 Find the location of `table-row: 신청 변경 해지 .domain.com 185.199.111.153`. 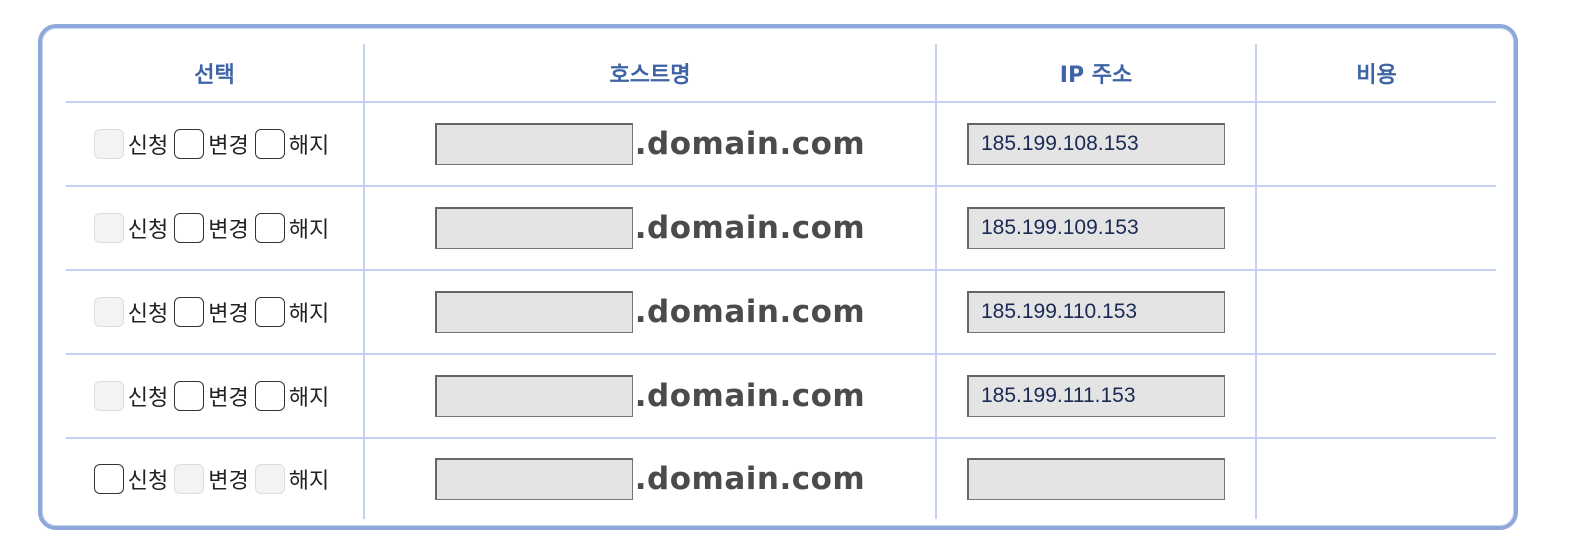

table-row: 신청 변경 해지 .domain.com 185.199.111.153 is located at coordinates (781, 396).